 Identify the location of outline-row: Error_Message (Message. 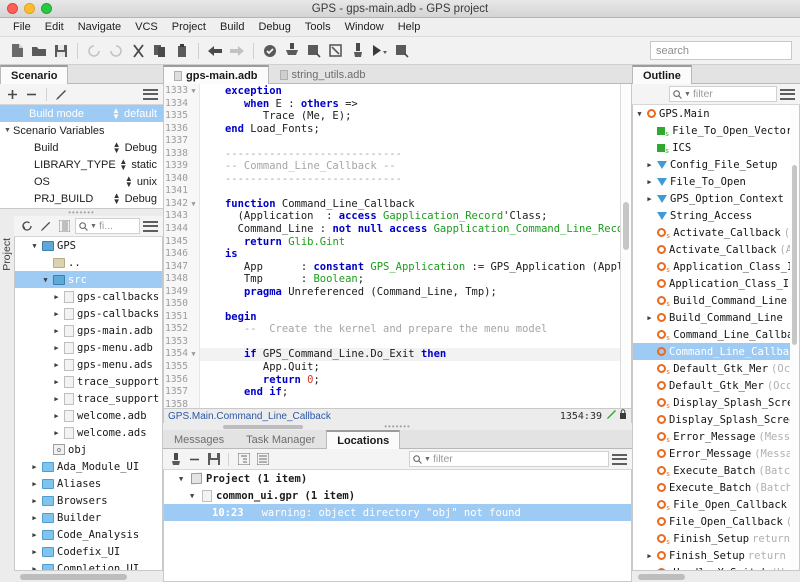
(716, 453).